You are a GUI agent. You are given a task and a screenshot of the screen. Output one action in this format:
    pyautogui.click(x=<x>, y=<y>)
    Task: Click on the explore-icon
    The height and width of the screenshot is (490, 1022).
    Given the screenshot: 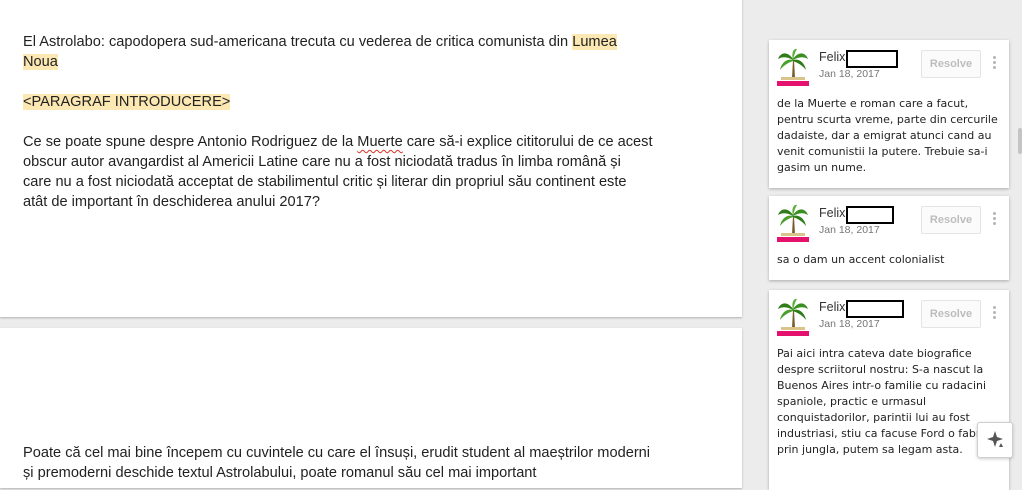 What is the action you would take?
    pyautogui.click(x=995, y=439)
    